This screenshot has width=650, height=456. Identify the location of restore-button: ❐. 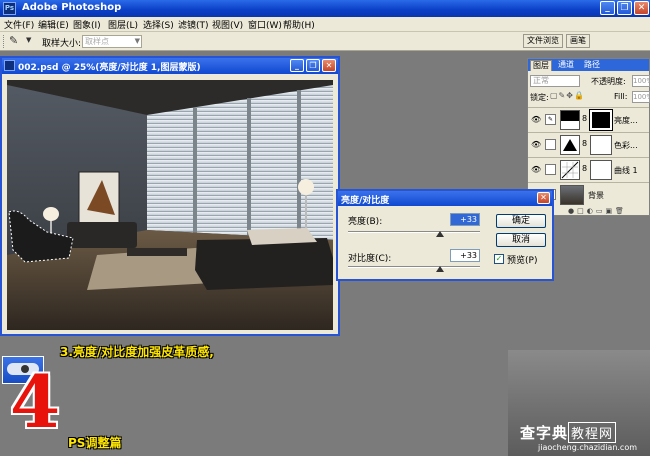
(624, 8).